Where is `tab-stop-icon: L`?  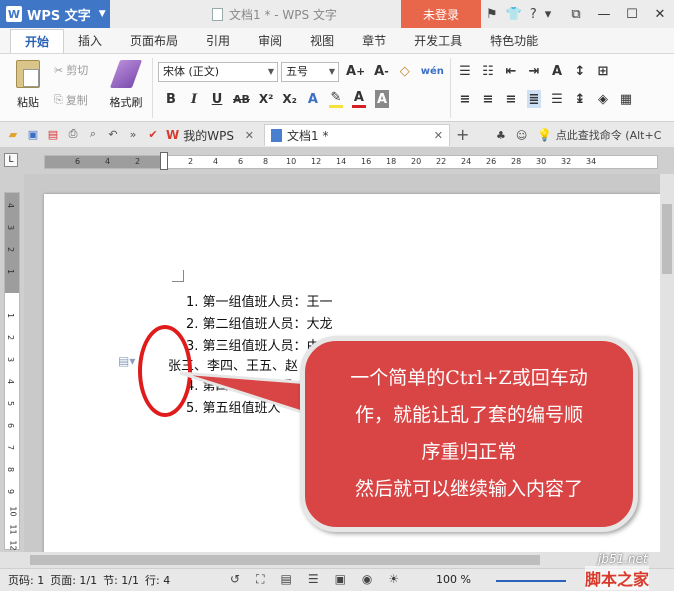 tab-stop-icon: L is located at coordinates (11, 160).